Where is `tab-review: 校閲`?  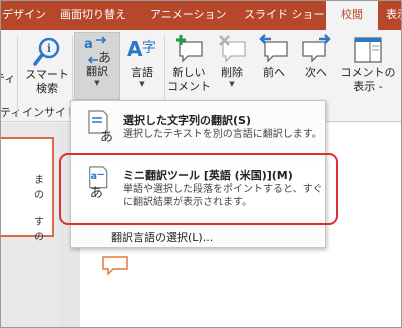 tab-review: 校閲 is located at coordinates (352, 15).